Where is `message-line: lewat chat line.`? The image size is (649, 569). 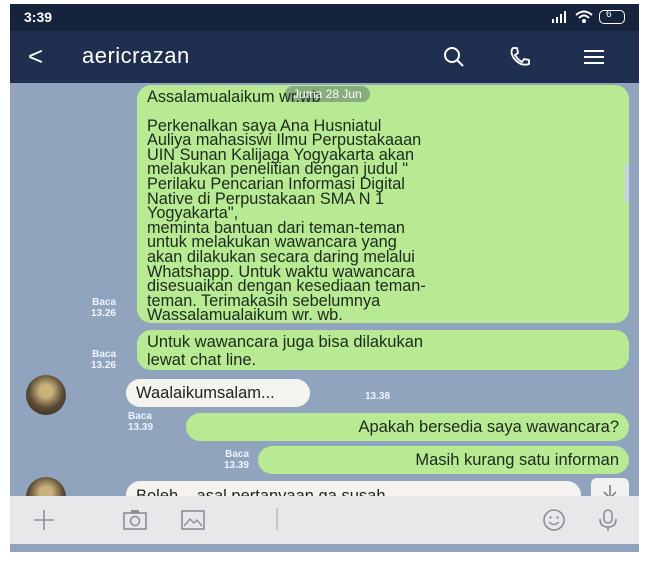 message-line: lewat chat line. is located at coordinates (202, 360).